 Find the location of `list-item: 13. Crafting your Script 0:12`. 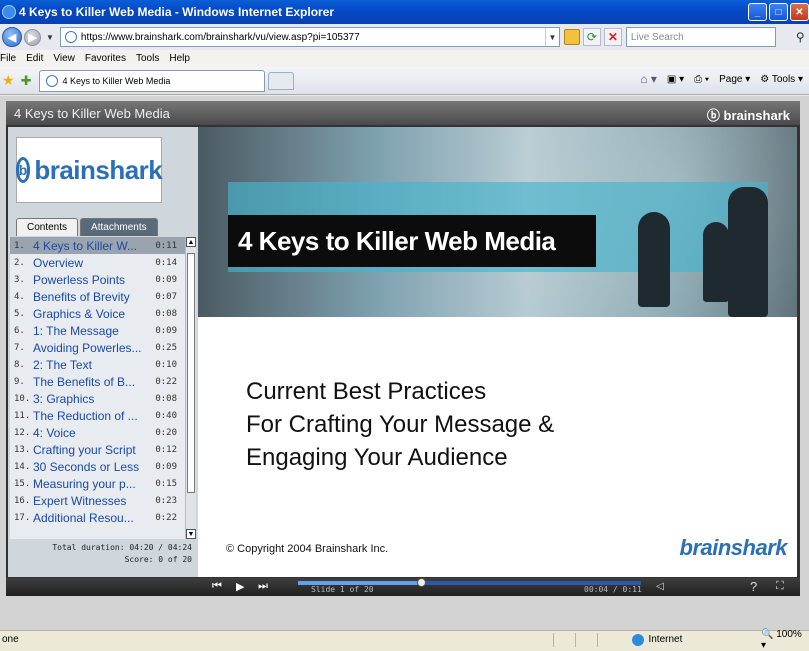

list-item: 13. Crafting your Script 0:12 is located at coordinates (103, 449).